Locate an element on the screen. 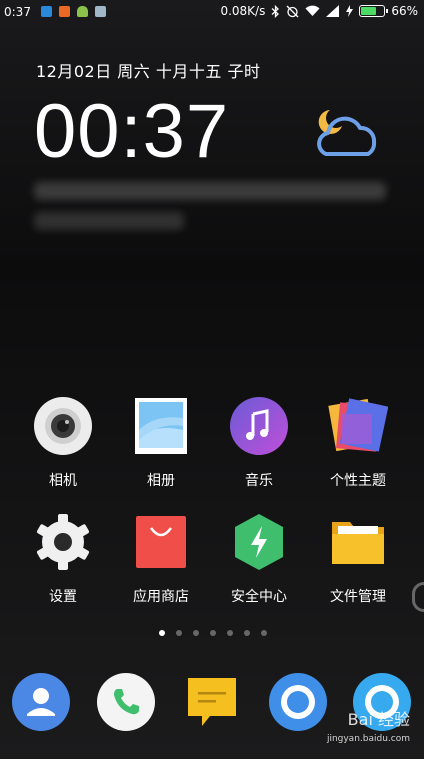 This screenshot has height=759, width=424. blurred-notification-text is located at coordinates (210, 191).